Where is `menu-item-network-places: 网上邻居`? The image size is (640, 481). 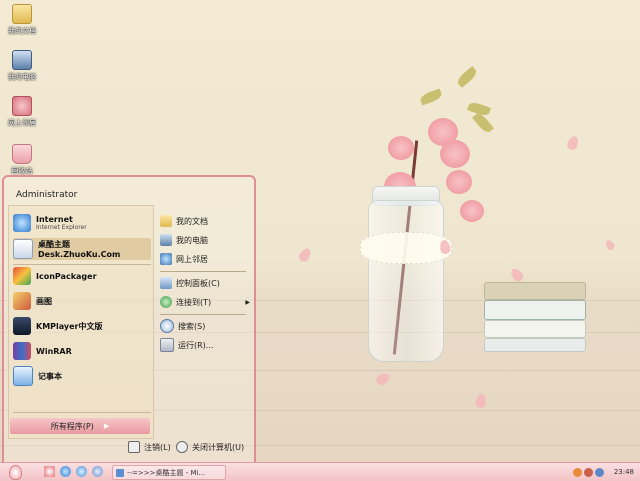
menu-item-network-places: 网上邻居 is located at coordinates (205, 259).